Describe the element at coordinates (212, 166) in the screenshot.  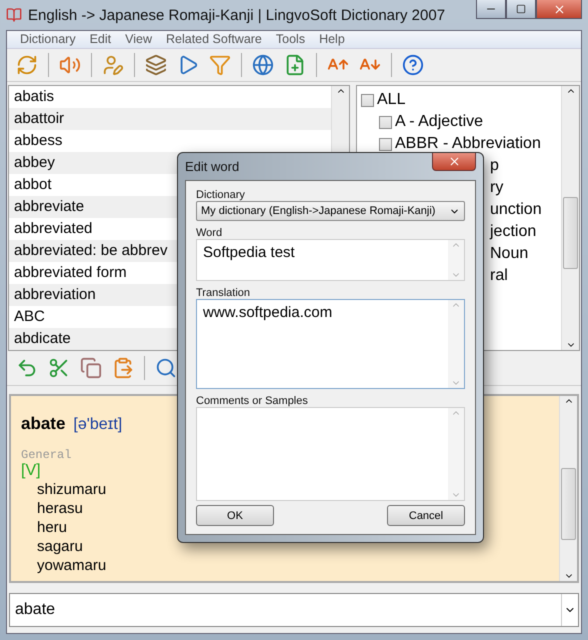
I see `dialog-title: Edit word` at that location.